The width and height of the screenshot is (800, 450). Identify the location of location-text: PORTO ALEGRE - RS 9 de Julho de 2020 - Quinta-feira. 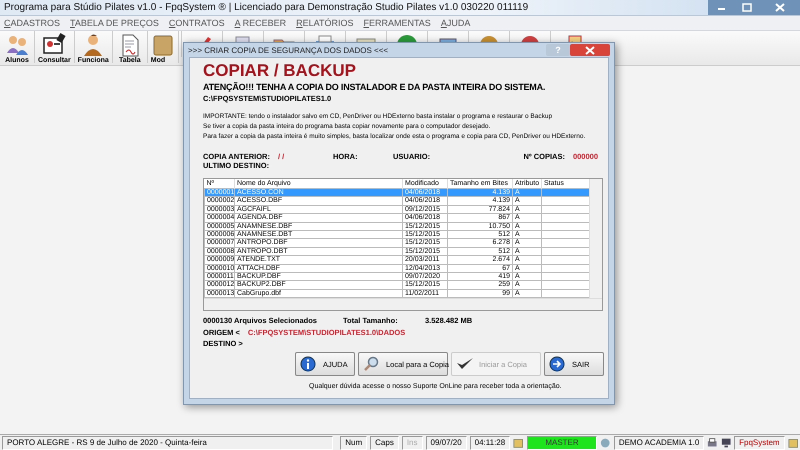
(168, 443).